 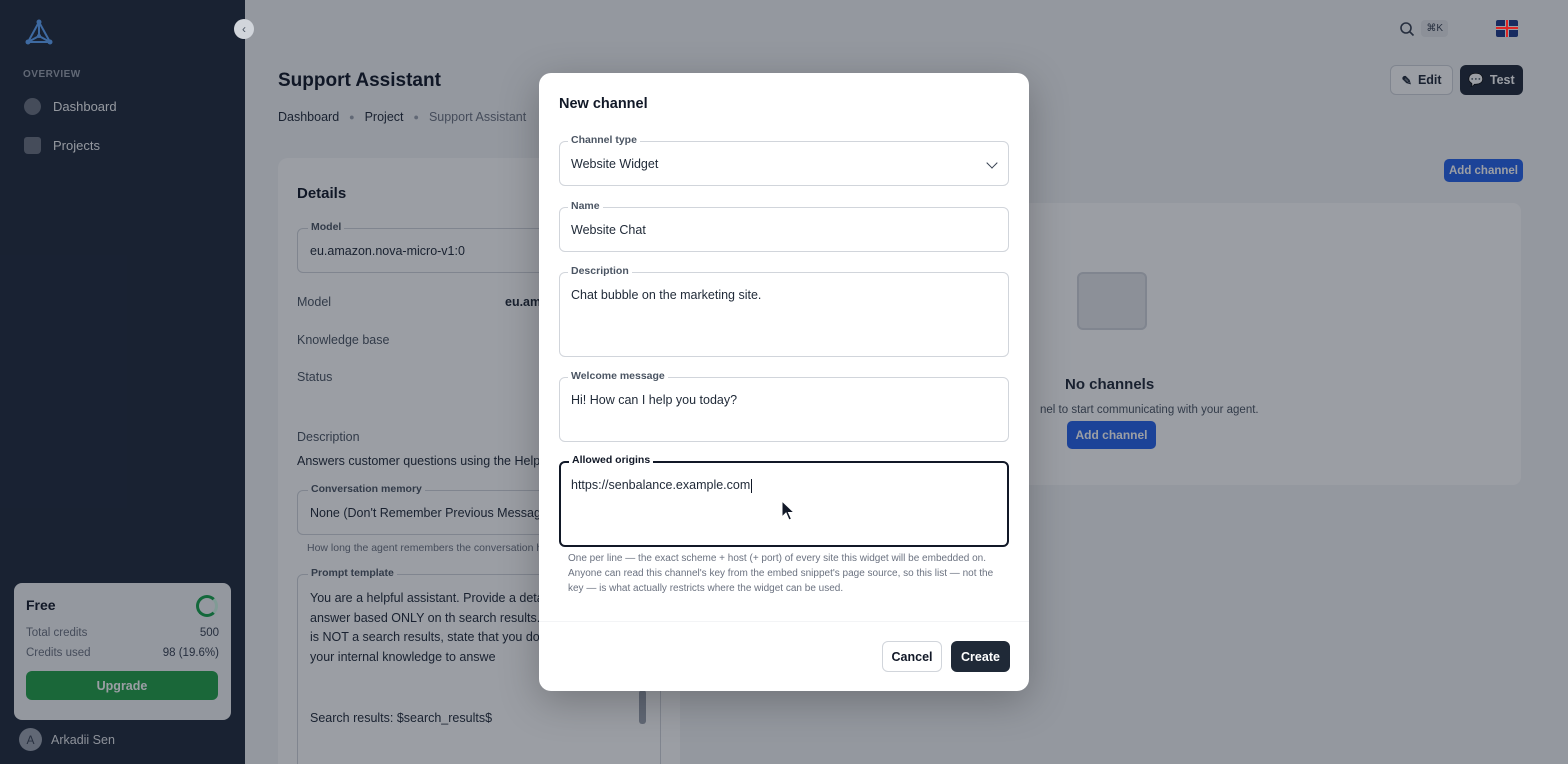 I want to click on dialog-title: New channel, so click(x=603, y=104).